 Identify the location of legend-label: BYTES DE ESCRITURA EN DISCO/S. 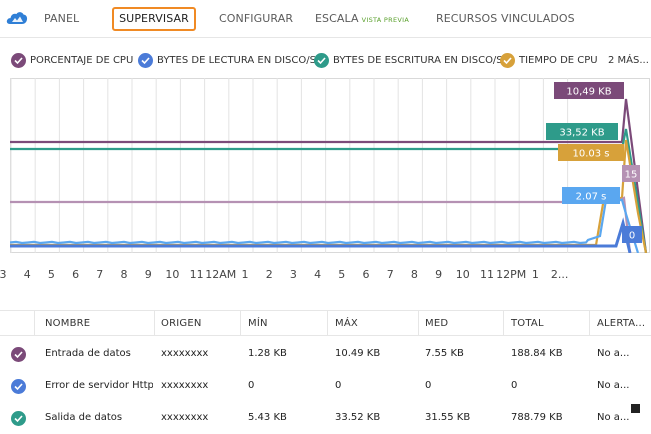
(418, 60).